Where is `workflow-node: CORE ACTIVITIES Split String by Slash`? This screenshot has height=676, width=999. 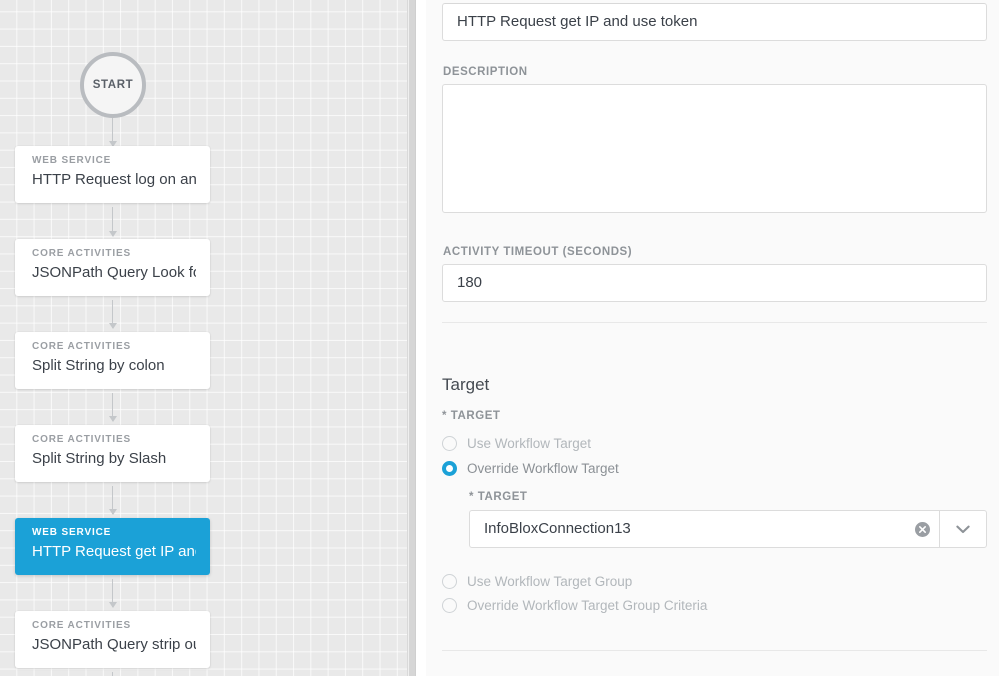 workflow-node: CORE ACTIVITIES Split String by Slash is located at coordinates (112, 453).